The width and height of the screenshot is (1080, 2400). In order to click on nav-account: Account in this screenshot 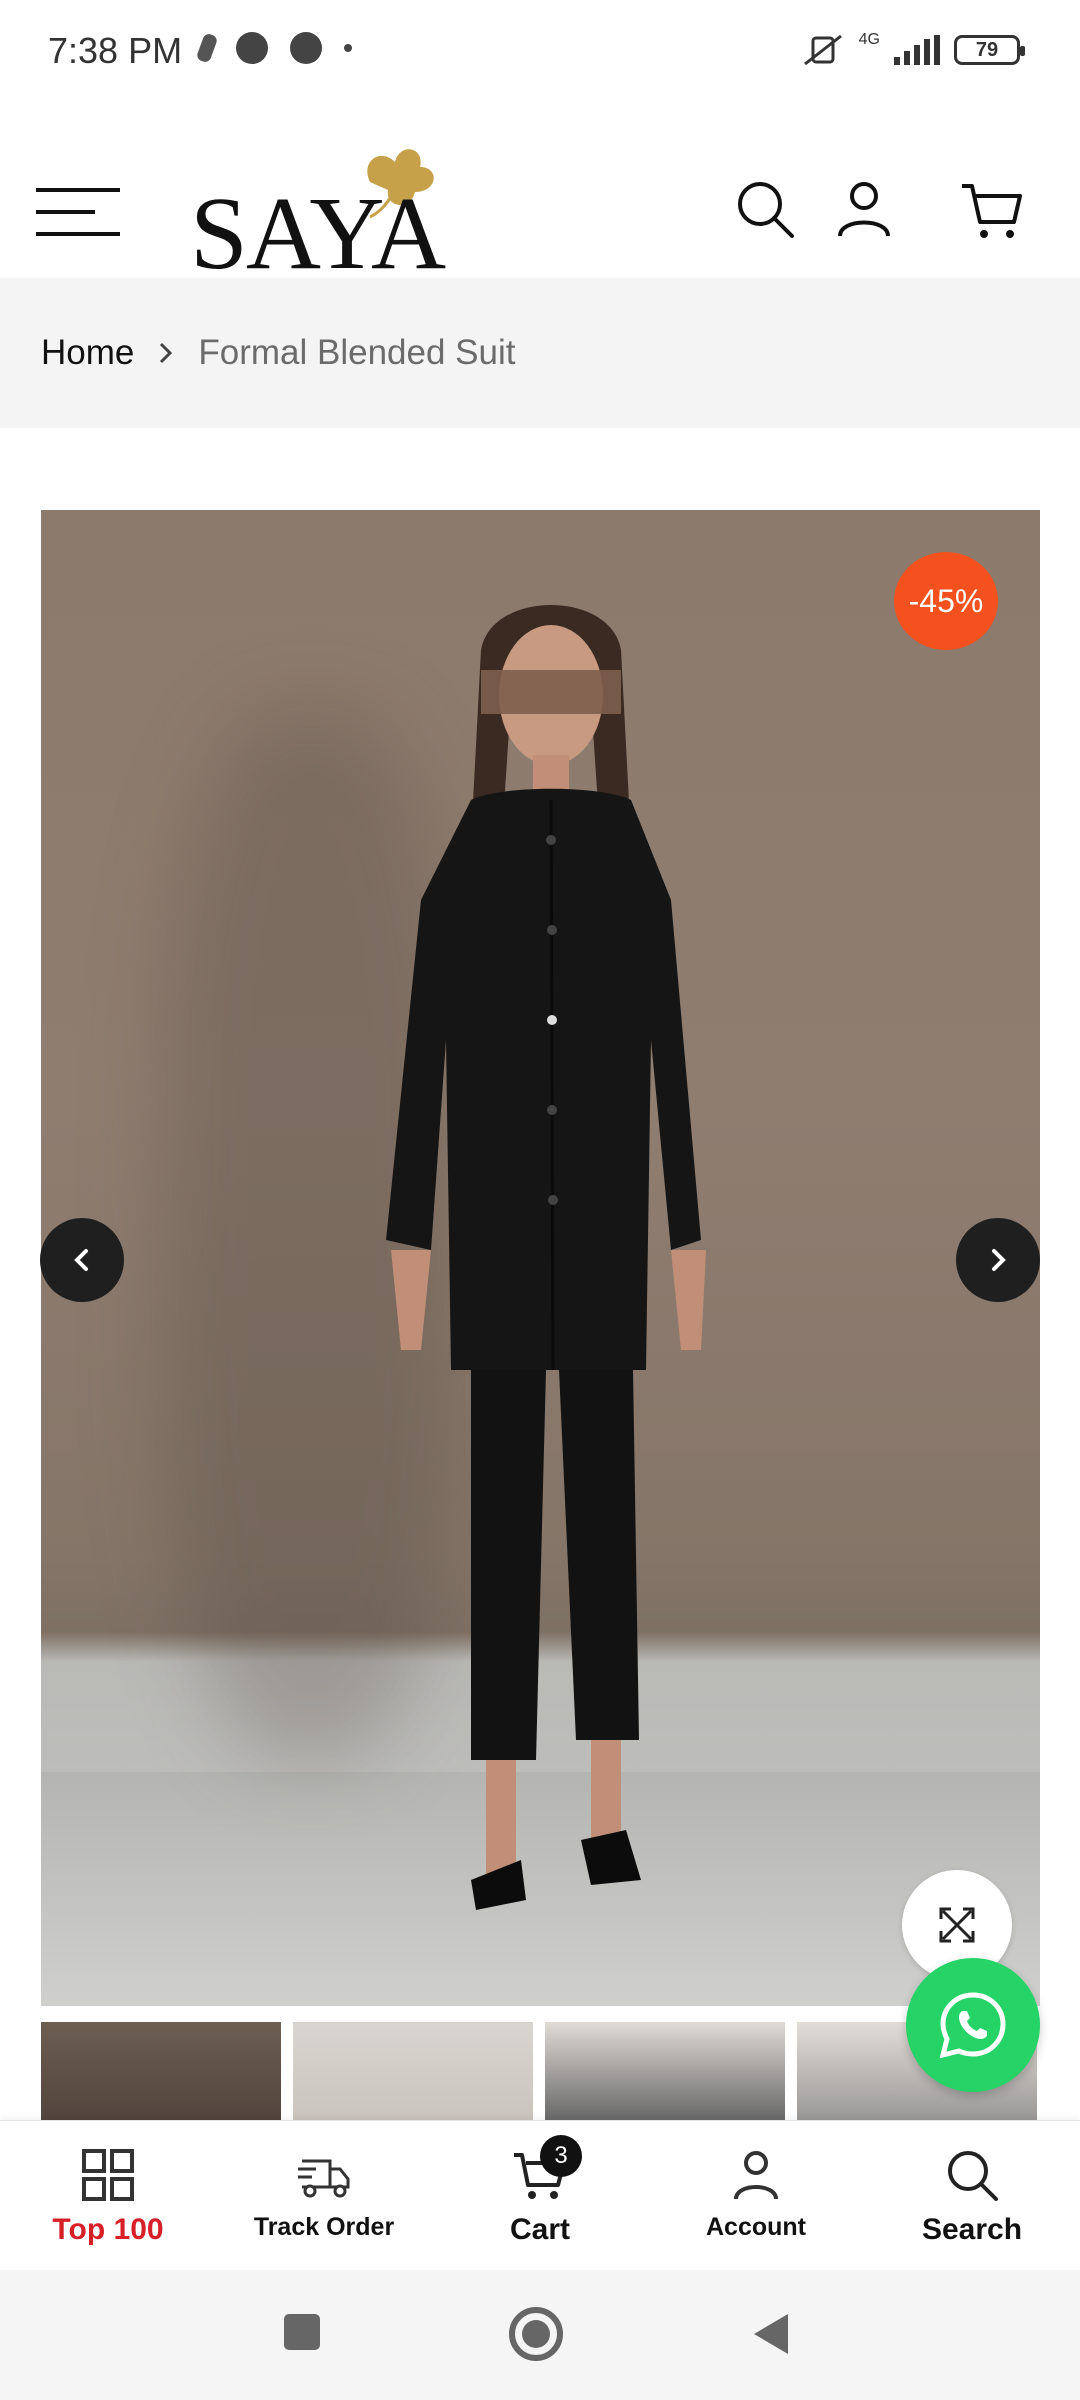, I will do `click(756, 2195)`.